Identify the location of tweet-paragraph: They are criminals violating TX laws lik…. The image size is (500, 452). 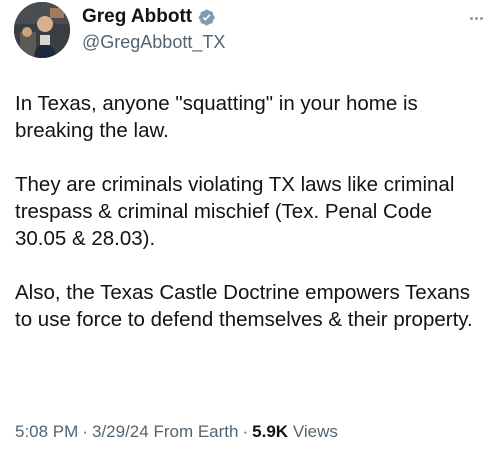
(235, 211).